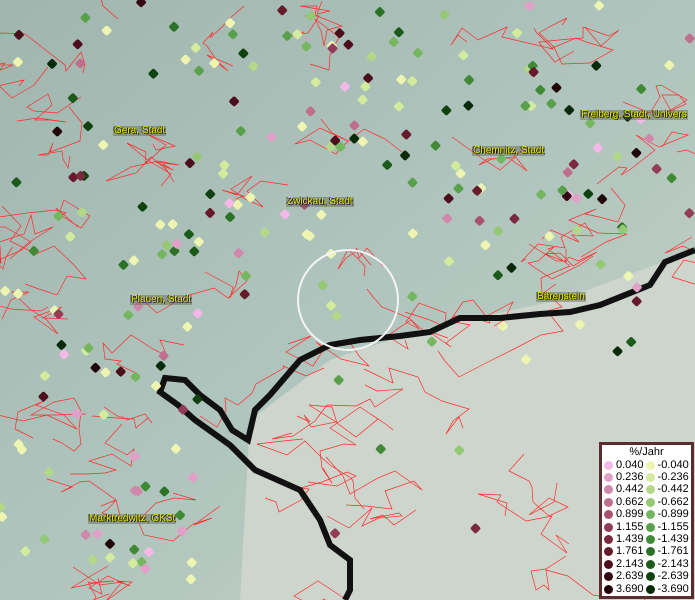 This screenshot has width=695, height=600. Describe the element at coordinates (673, 552) in the screenshot. I see `legend-value: -1.761` at that location.